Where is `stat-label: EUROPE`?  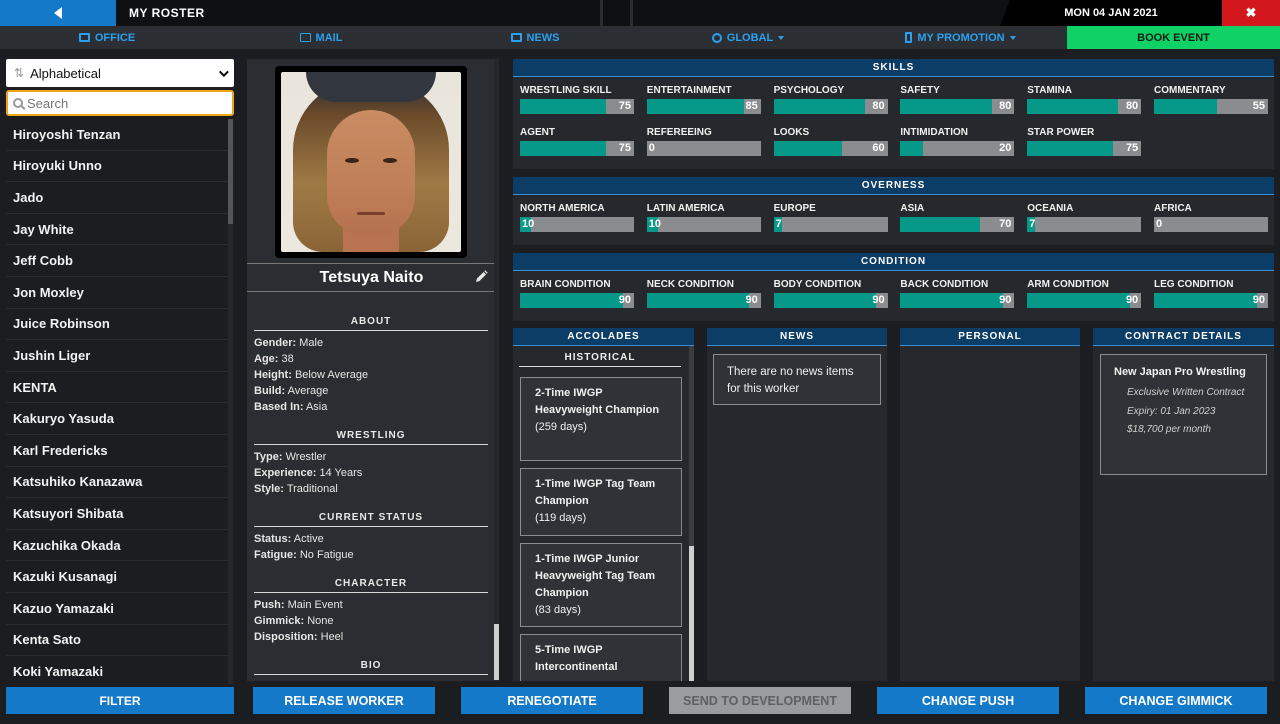 stat-label: EUROPE is located at coordinates (794, 208).